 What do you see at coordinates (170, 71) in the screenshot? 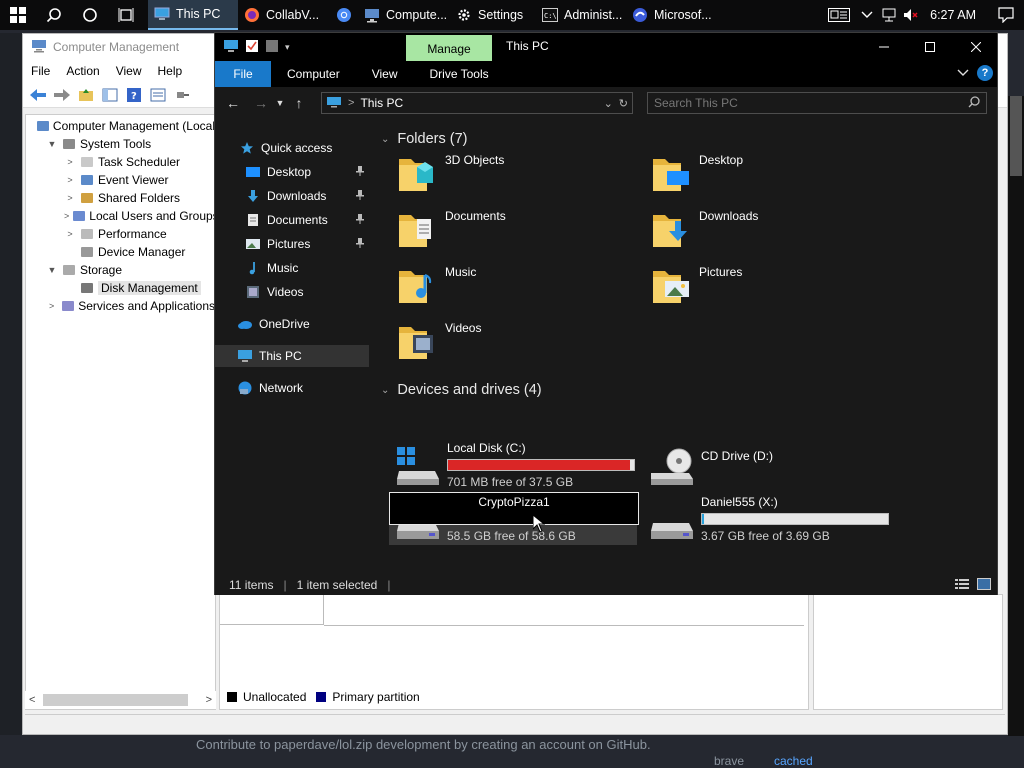
I see `cm-menu-help: Help` at bounding box center [170, 71].